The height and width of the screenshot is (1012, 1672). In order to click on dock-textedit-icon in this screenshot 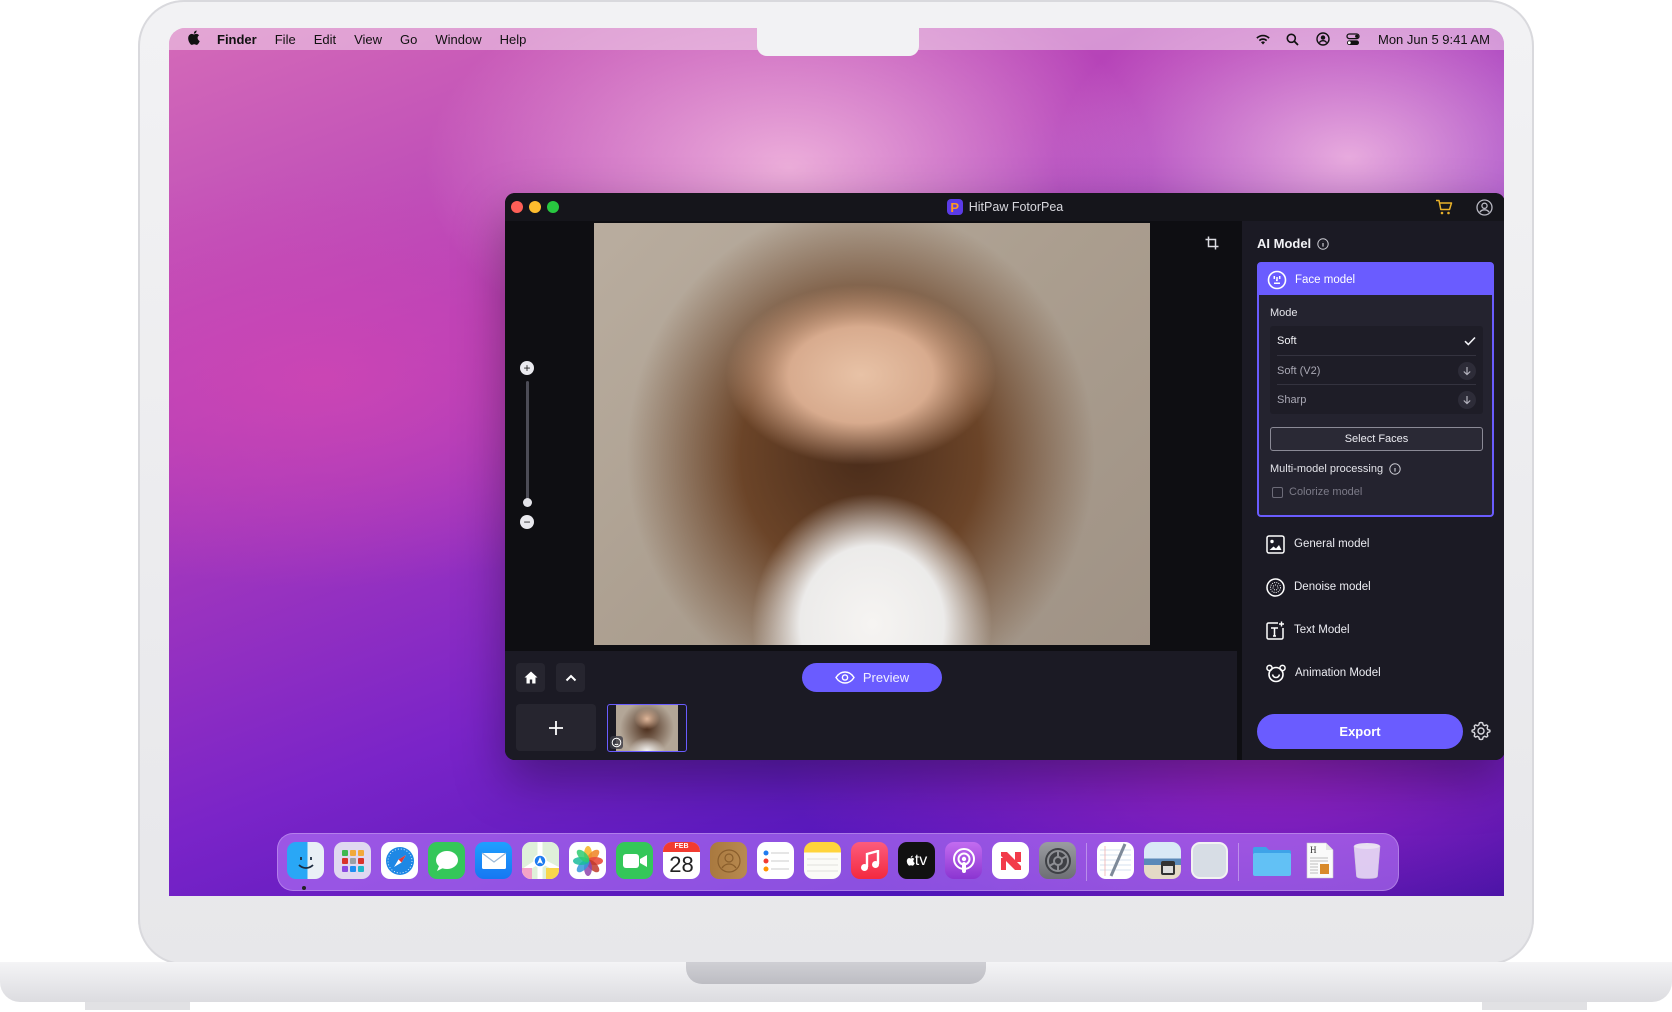, I will do `click(1115, 860)`.